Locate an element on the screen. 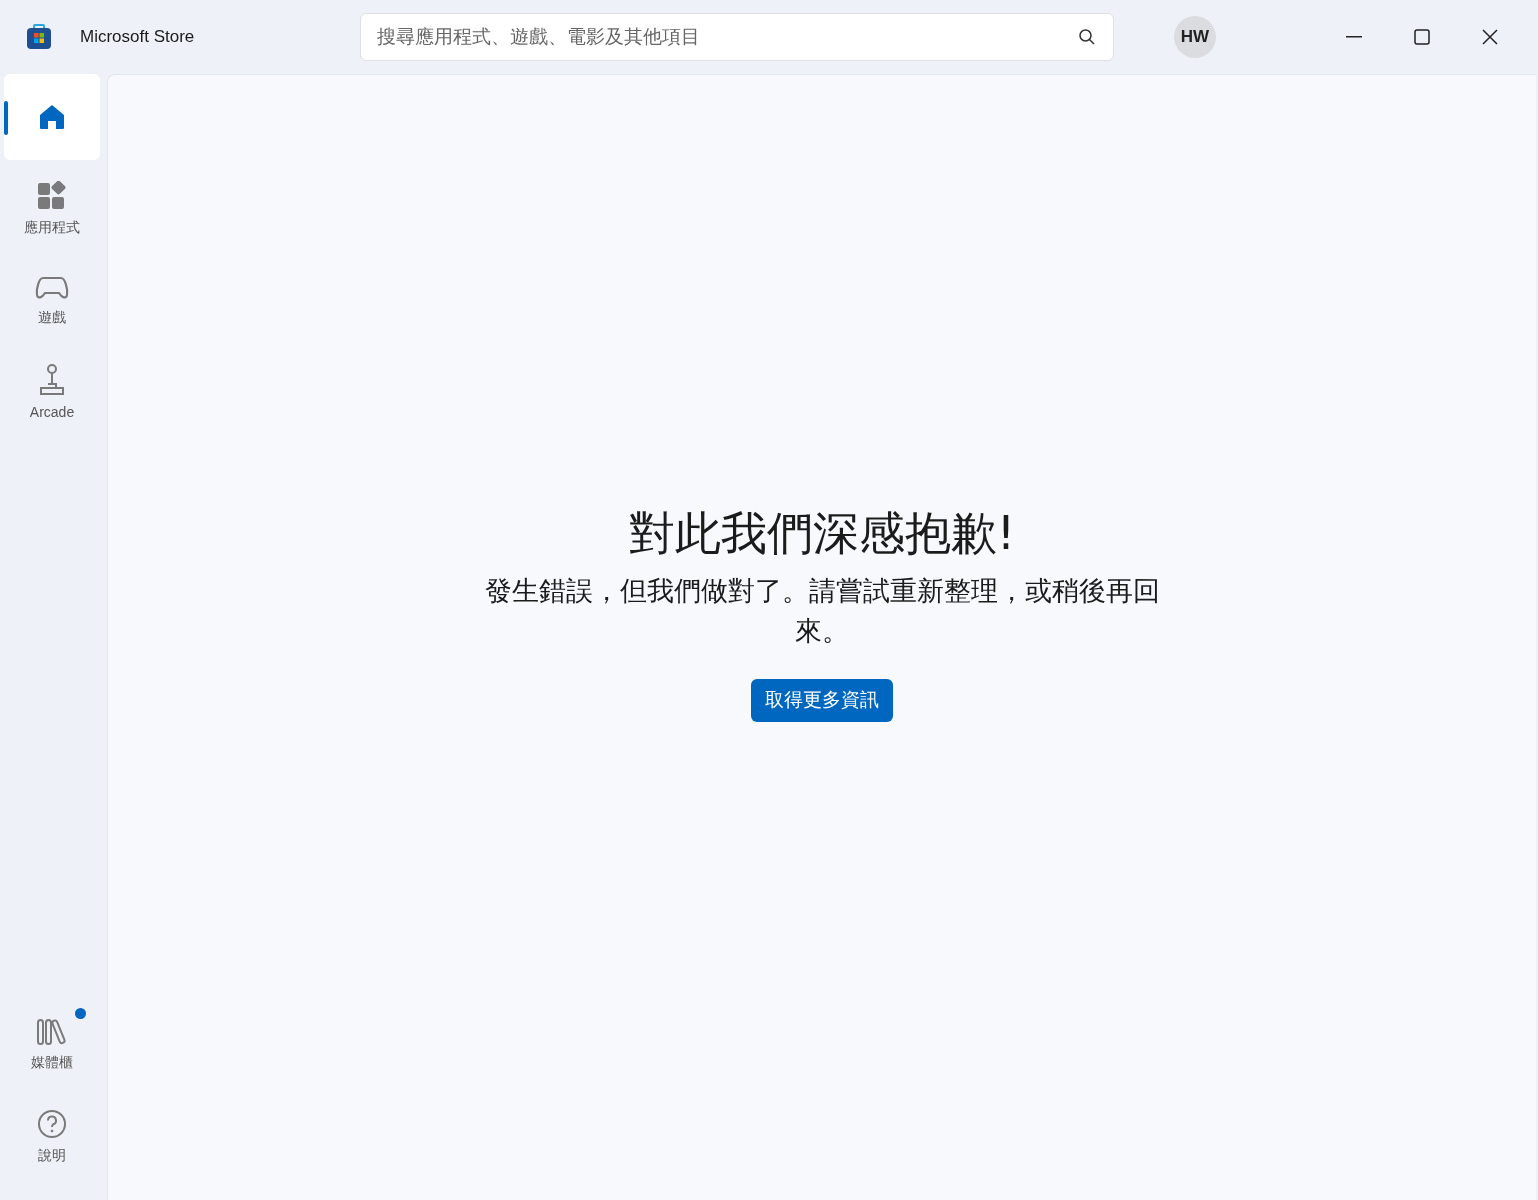 Image resolution: width=1538 pixels, height=1200 pixels. search-icon is located at coordinates (1087, 37).